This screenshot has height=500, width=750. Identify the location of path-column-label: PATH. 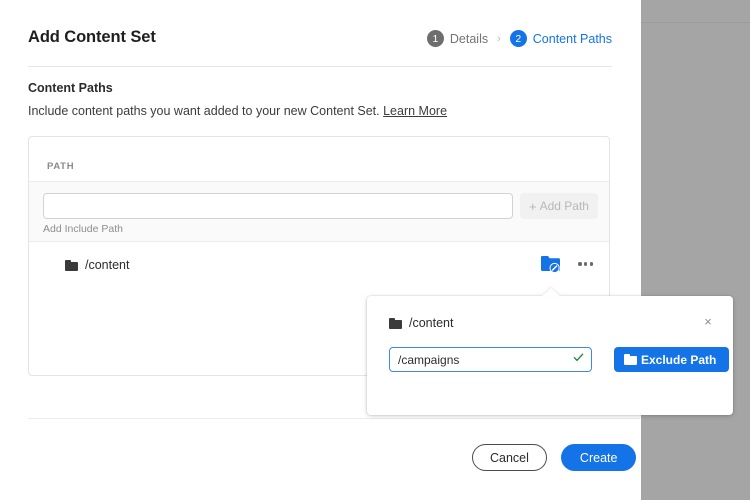
(61, 166).